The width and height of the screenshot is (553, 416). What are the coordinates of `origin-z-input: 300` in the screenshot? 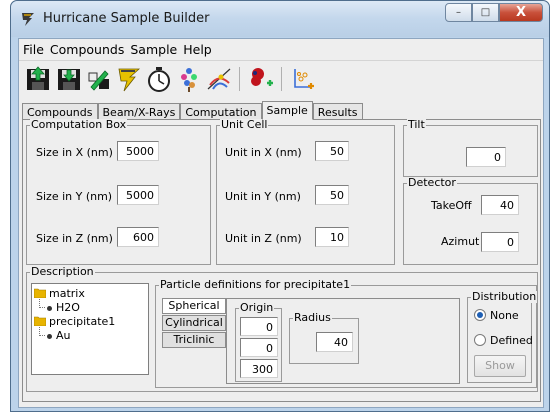 It's located at (259, 368).